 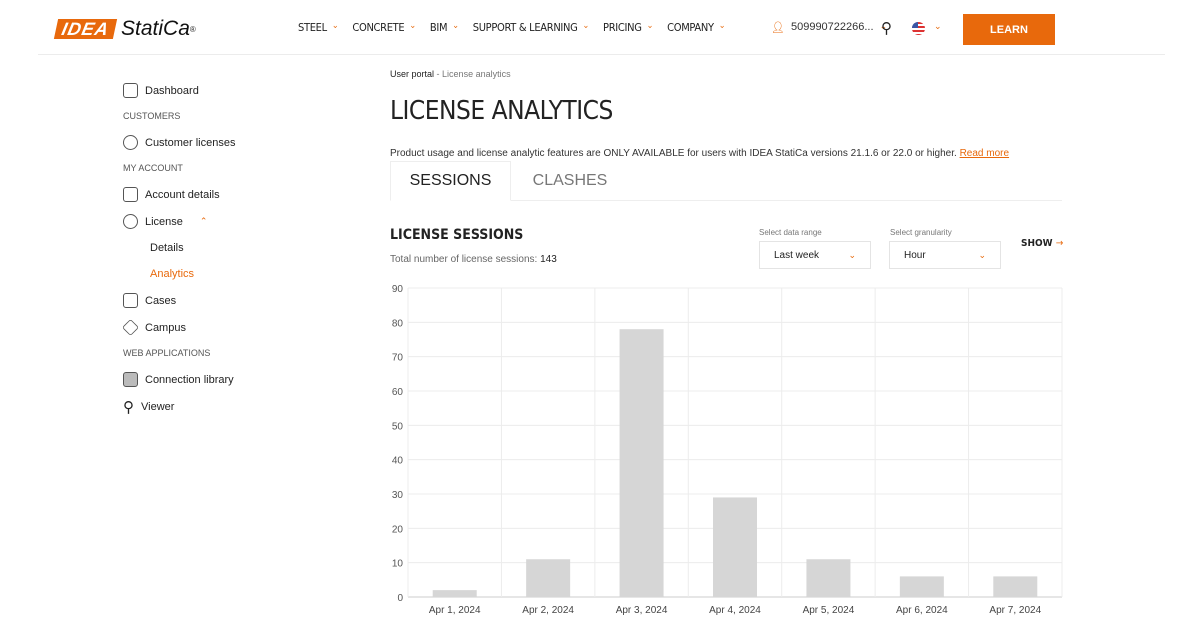 What do you see at coordinates (178, 327) in the screenshot?
I see `sidebar-item-campus: Campus` at bounding box center [178, 327].